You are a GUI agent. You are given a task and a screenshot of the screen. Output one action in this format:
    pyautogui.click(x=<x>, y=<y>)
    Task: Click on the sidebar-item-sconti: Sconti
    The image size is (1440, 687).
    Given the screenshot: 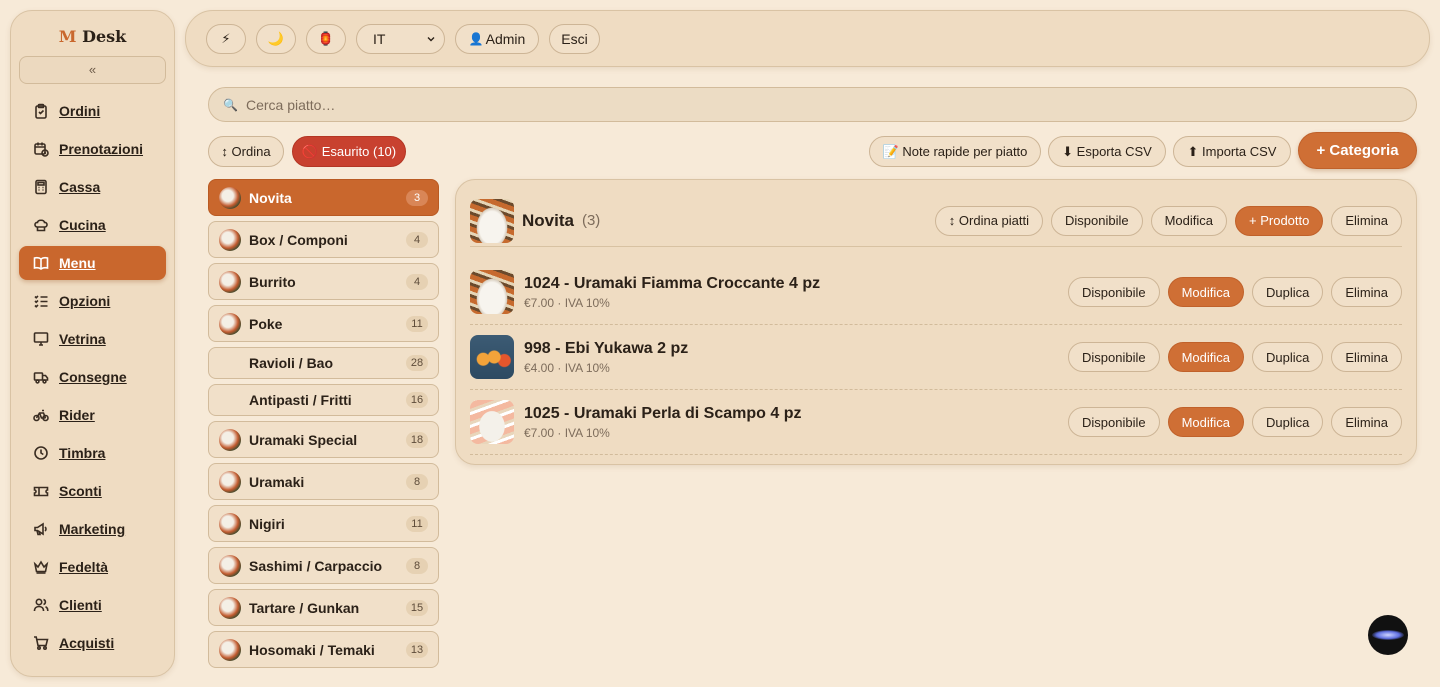 What is the action you would take?
    pyautogui.click(x=92, y=491)
    